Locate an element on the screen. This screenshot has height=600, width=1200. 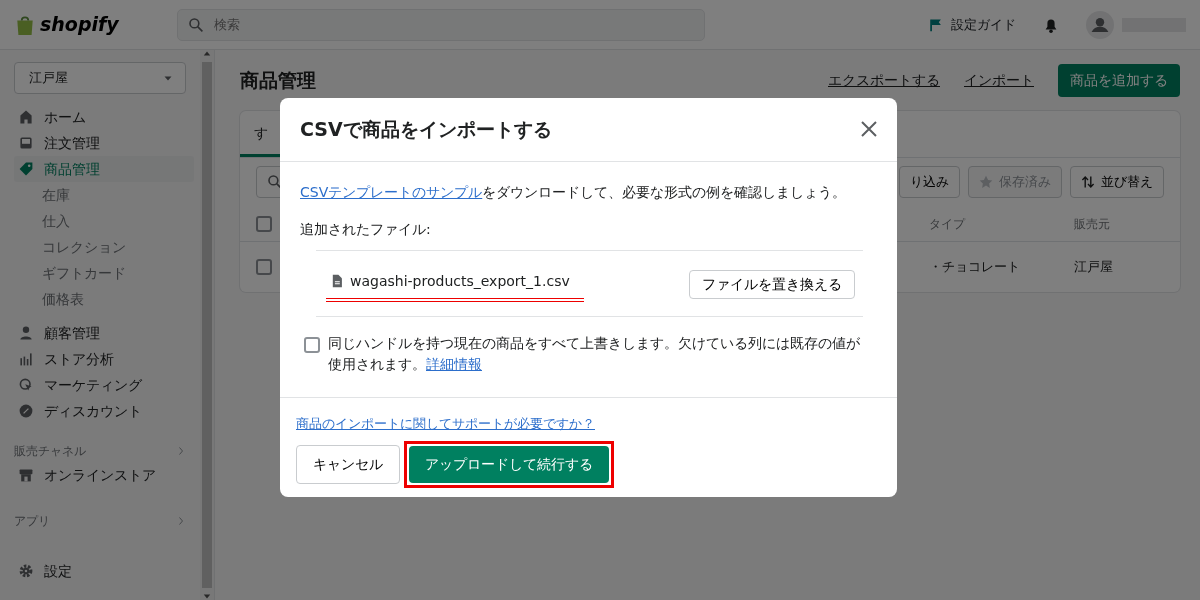
target-cursor-icon is located at coordinates (26, 385).